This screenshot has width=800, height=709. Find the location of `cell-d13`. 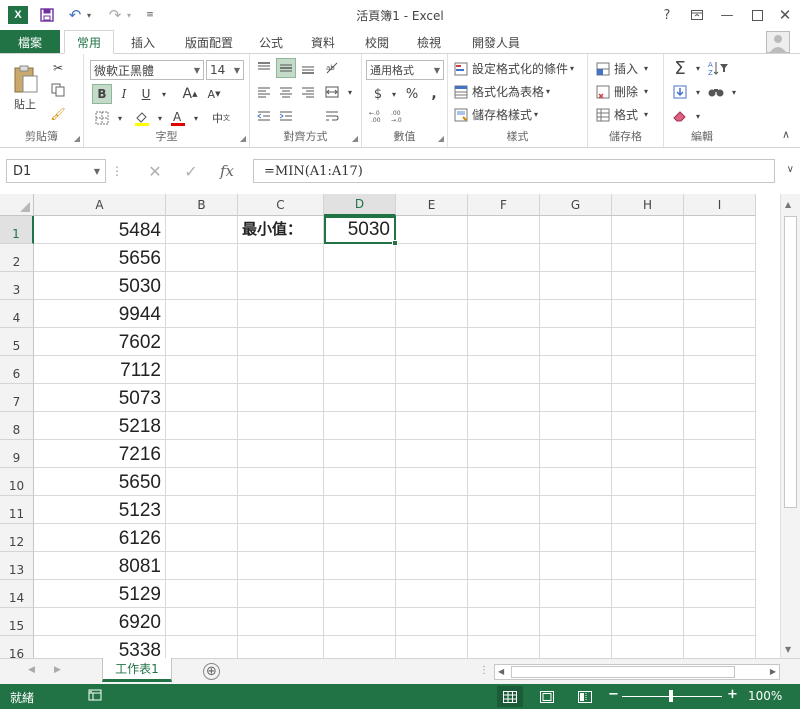

cell-d13 is located at coordinates (360, 566).